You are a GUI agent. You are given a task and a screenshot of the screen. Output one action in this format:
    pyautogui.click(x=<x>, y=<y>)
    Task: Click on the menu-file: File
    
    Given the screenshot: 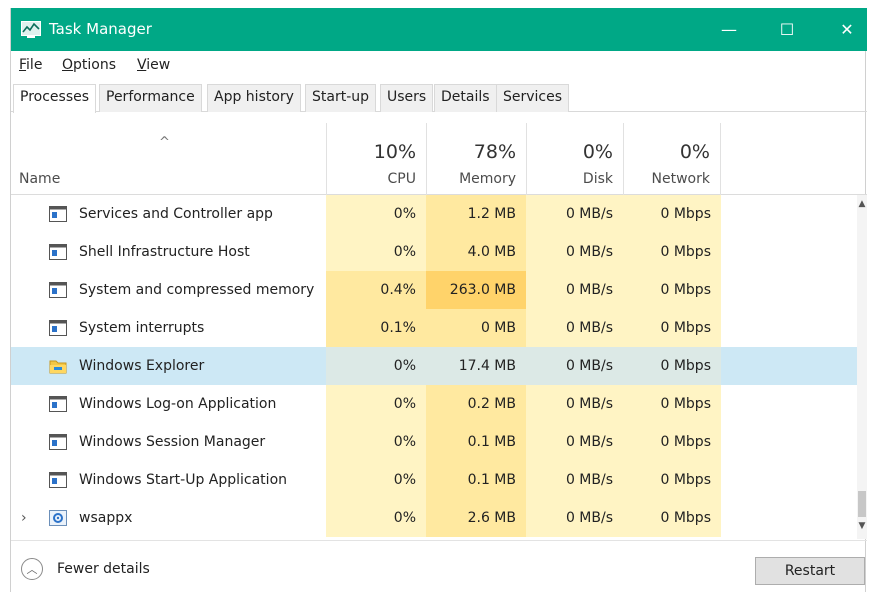 What is the action you would take?
    pyautogui.click(x=30, y=65)
    